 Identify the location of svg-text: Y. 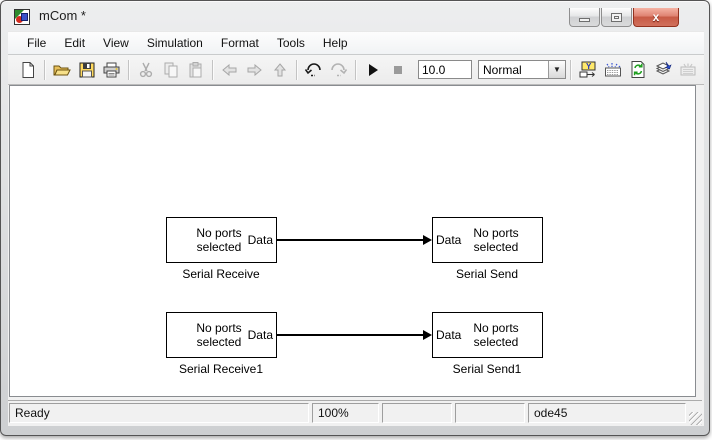
(589, 66).